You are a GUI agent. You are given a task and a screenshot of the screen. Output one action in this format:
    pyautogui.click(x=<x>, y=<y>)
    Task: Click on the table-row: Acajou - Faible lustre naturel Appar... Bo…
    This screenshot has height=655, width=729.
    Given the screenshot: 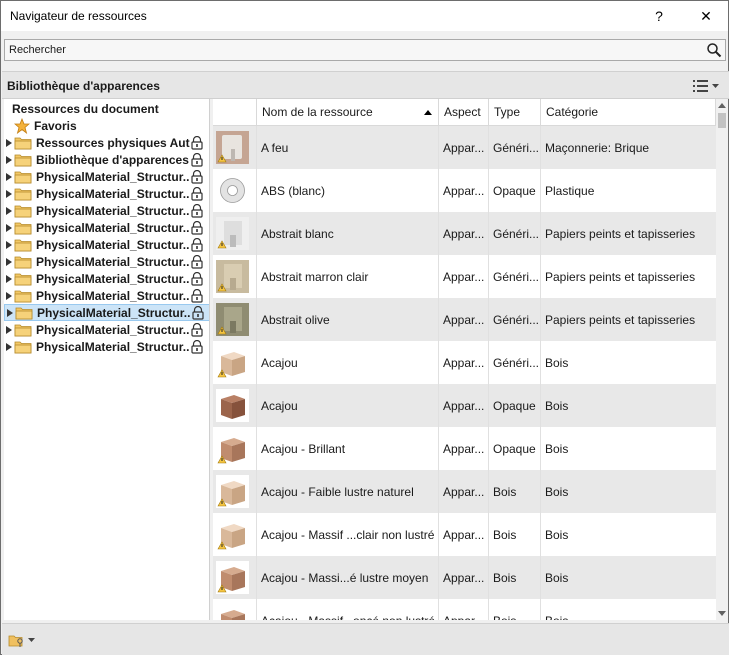 What is the action you would take?
    pyautogui.click(x=464, y=491)
    